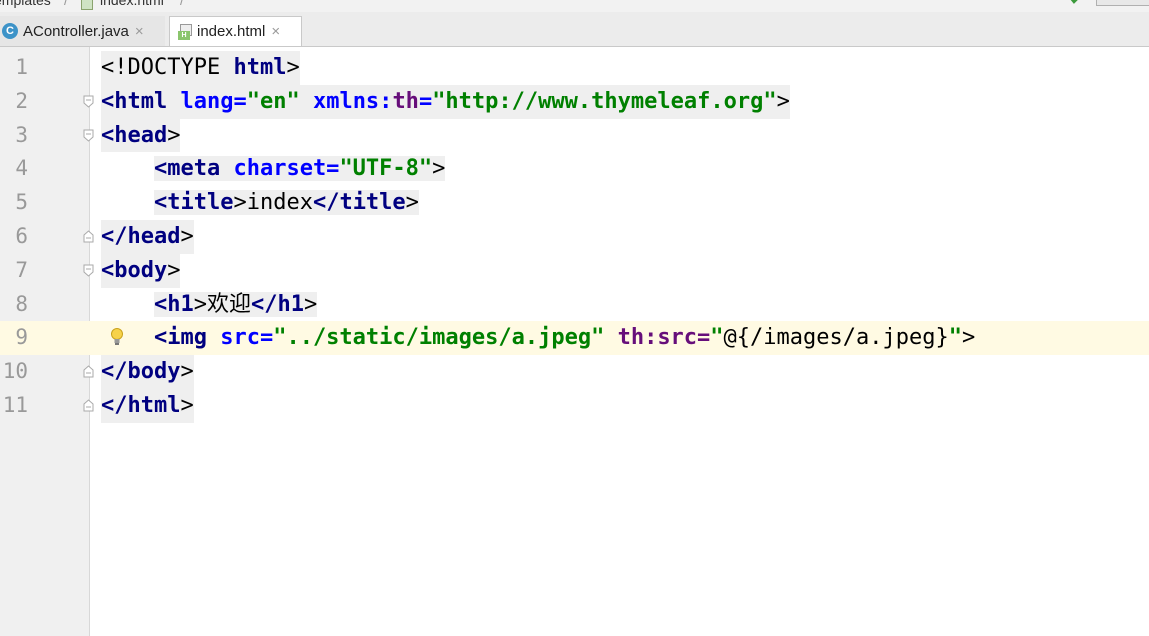 This screenshot has height=636, width=1149. I want to click on line-number: 4, so click(21, 168).